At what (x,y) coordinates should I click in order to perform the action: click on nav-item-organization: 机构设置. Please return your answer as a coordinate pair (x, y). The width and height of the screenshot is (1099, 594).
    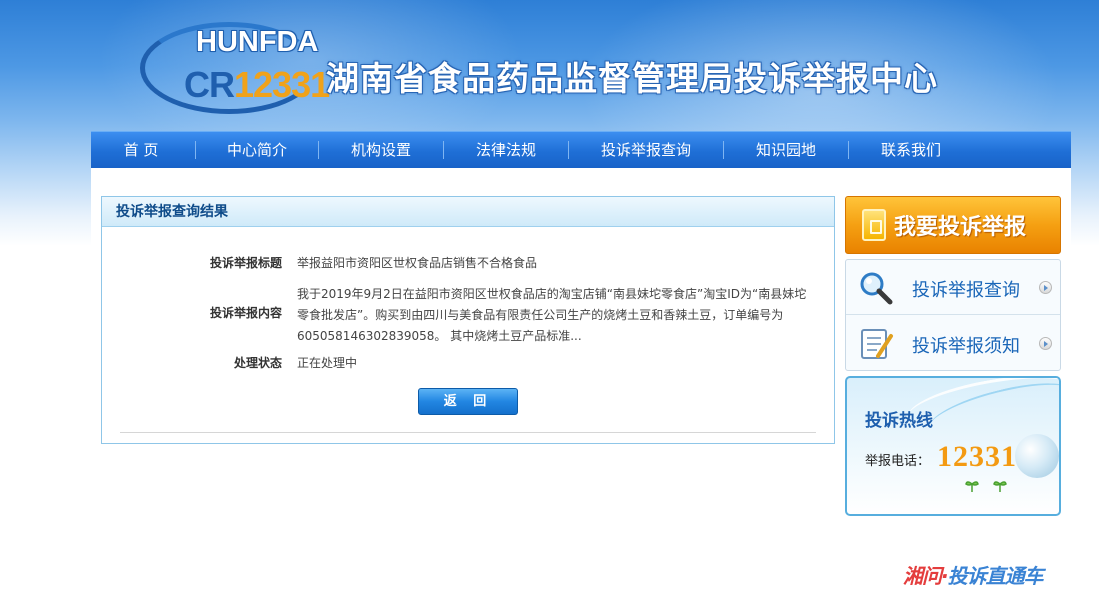
    Looking at the image, I should click on (381, 150).